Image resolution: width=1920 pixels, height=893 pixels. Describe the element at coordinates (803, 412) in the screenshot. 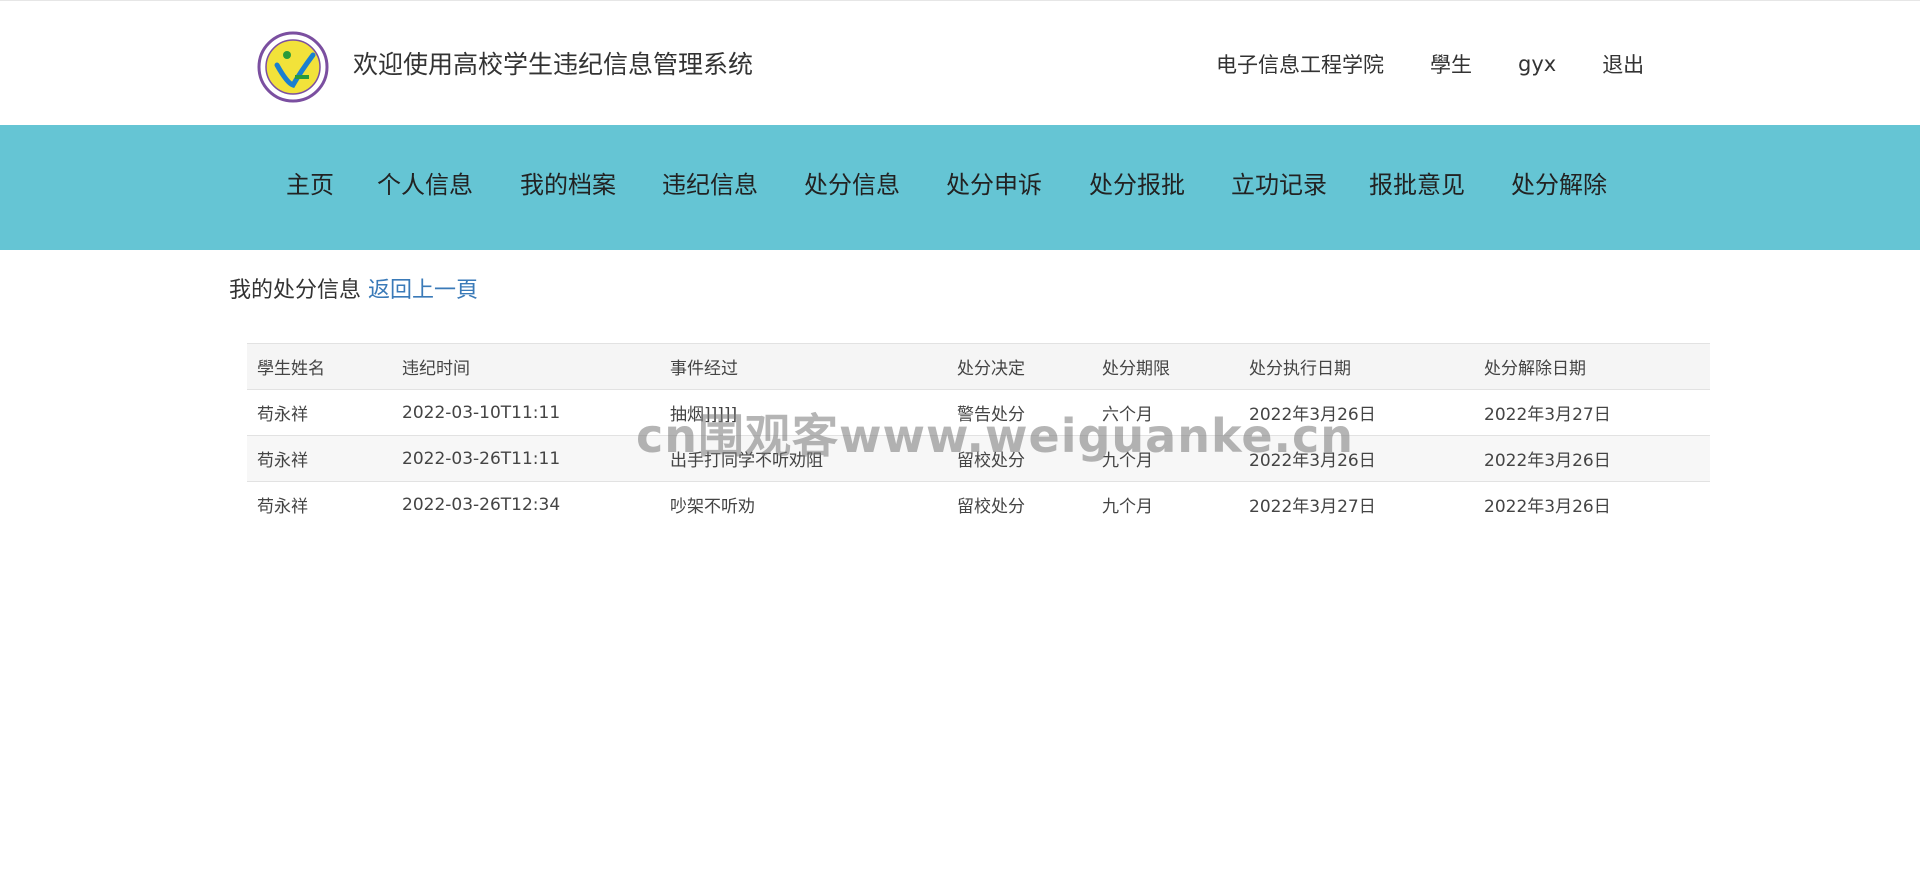

I see `table-cell: 抽烟]]]]]` at that location.